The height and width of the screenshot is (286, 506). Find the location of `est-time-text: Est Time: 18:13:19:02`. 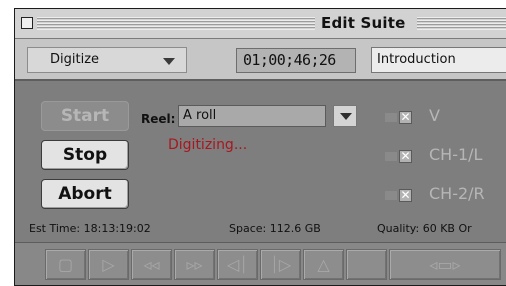

est-time-text: Est Time: 18:13:19:02 is located at coordinates (90, 228).